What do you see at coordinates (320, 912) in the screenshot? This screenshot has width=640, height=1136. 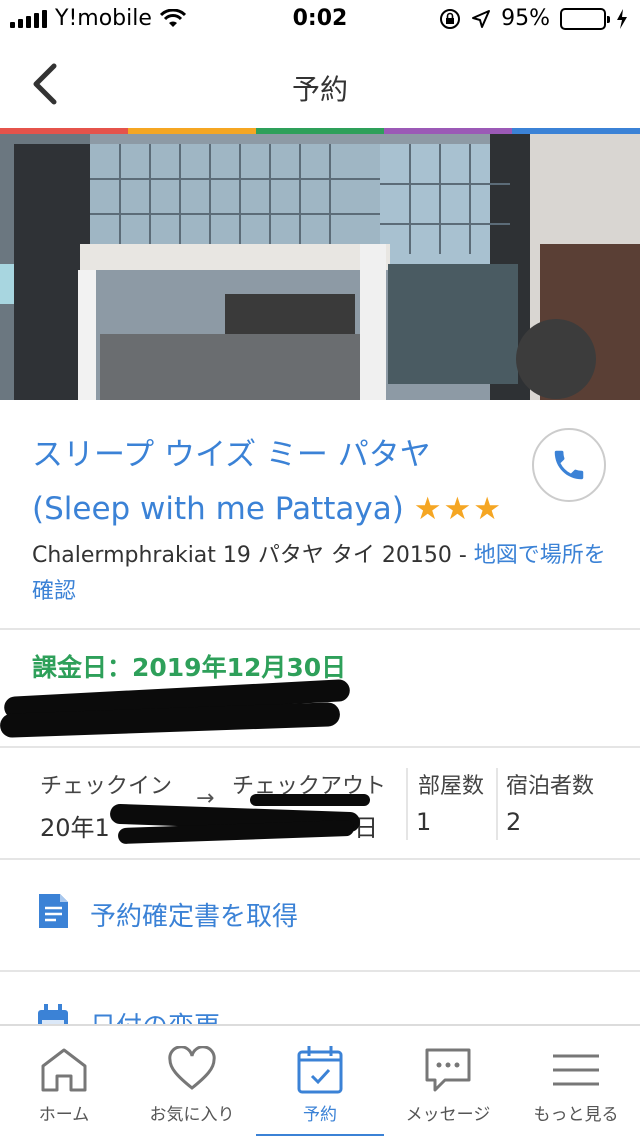 I see `get-confirmation-button: 予約確定書を取得` at bounding box center [320, 912].